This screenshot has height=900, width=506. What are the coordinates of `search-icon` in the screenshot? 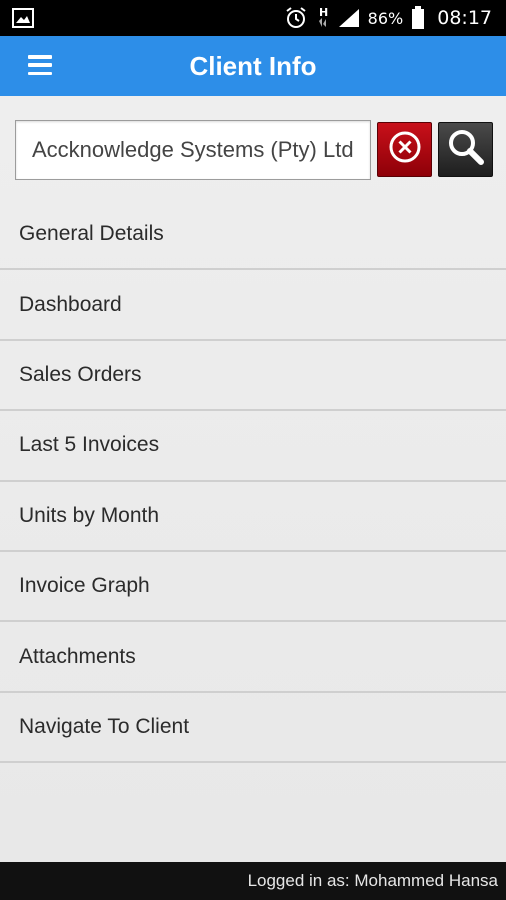 It's located at (466, 149).